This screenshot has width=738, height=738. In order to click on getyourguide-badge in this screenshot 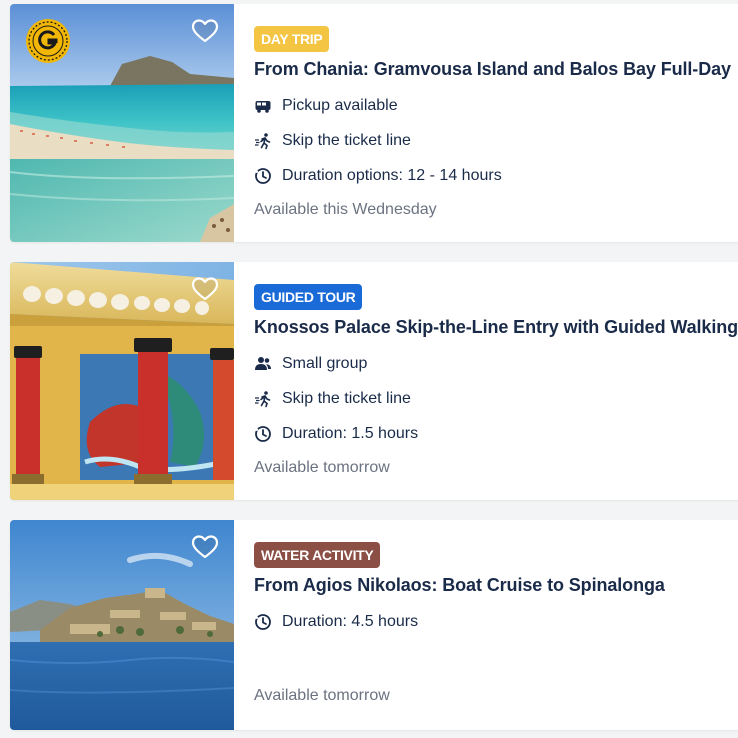, I will do `click(48, 41)`.